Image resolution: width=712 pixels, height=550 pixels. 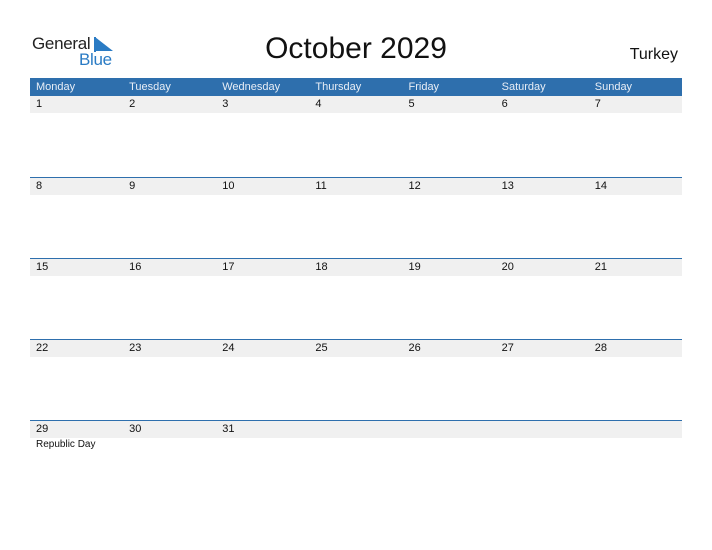 What do you see at coordinates (135, 429) in the screenshot?
I see `day-number: 30` at bounding box center [135, 429].